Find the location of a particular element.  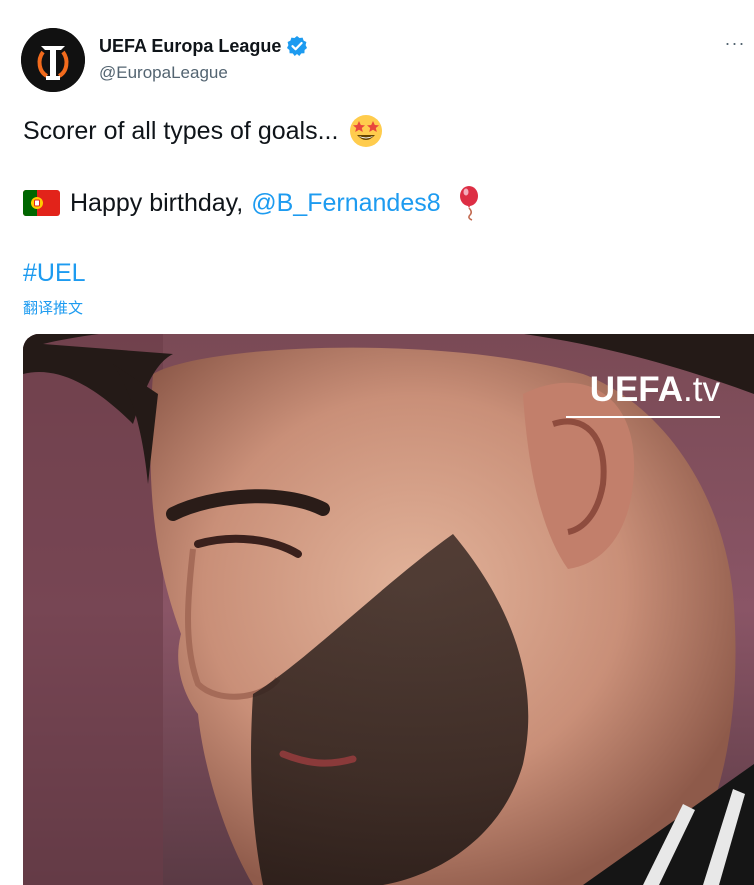

more-options-icon: ··· is located at coordinates (735, 43).